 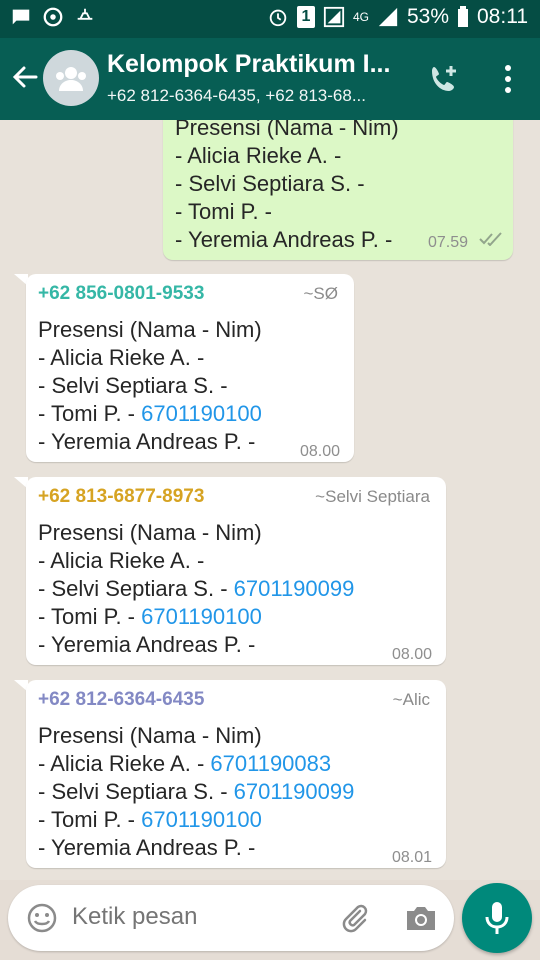 What do you see at coordinates (197, 917) in the screenshot?
I see `message-input` at bounding box center [197, 917].